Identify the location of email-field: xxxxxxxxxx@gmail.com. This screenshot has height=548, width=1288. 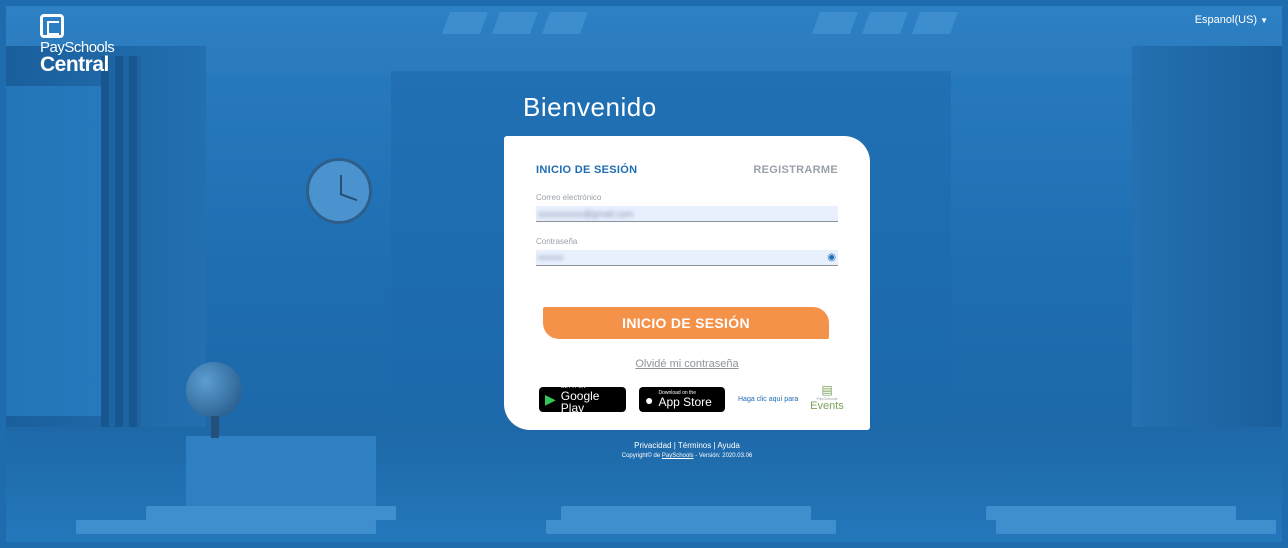
(687, 214).